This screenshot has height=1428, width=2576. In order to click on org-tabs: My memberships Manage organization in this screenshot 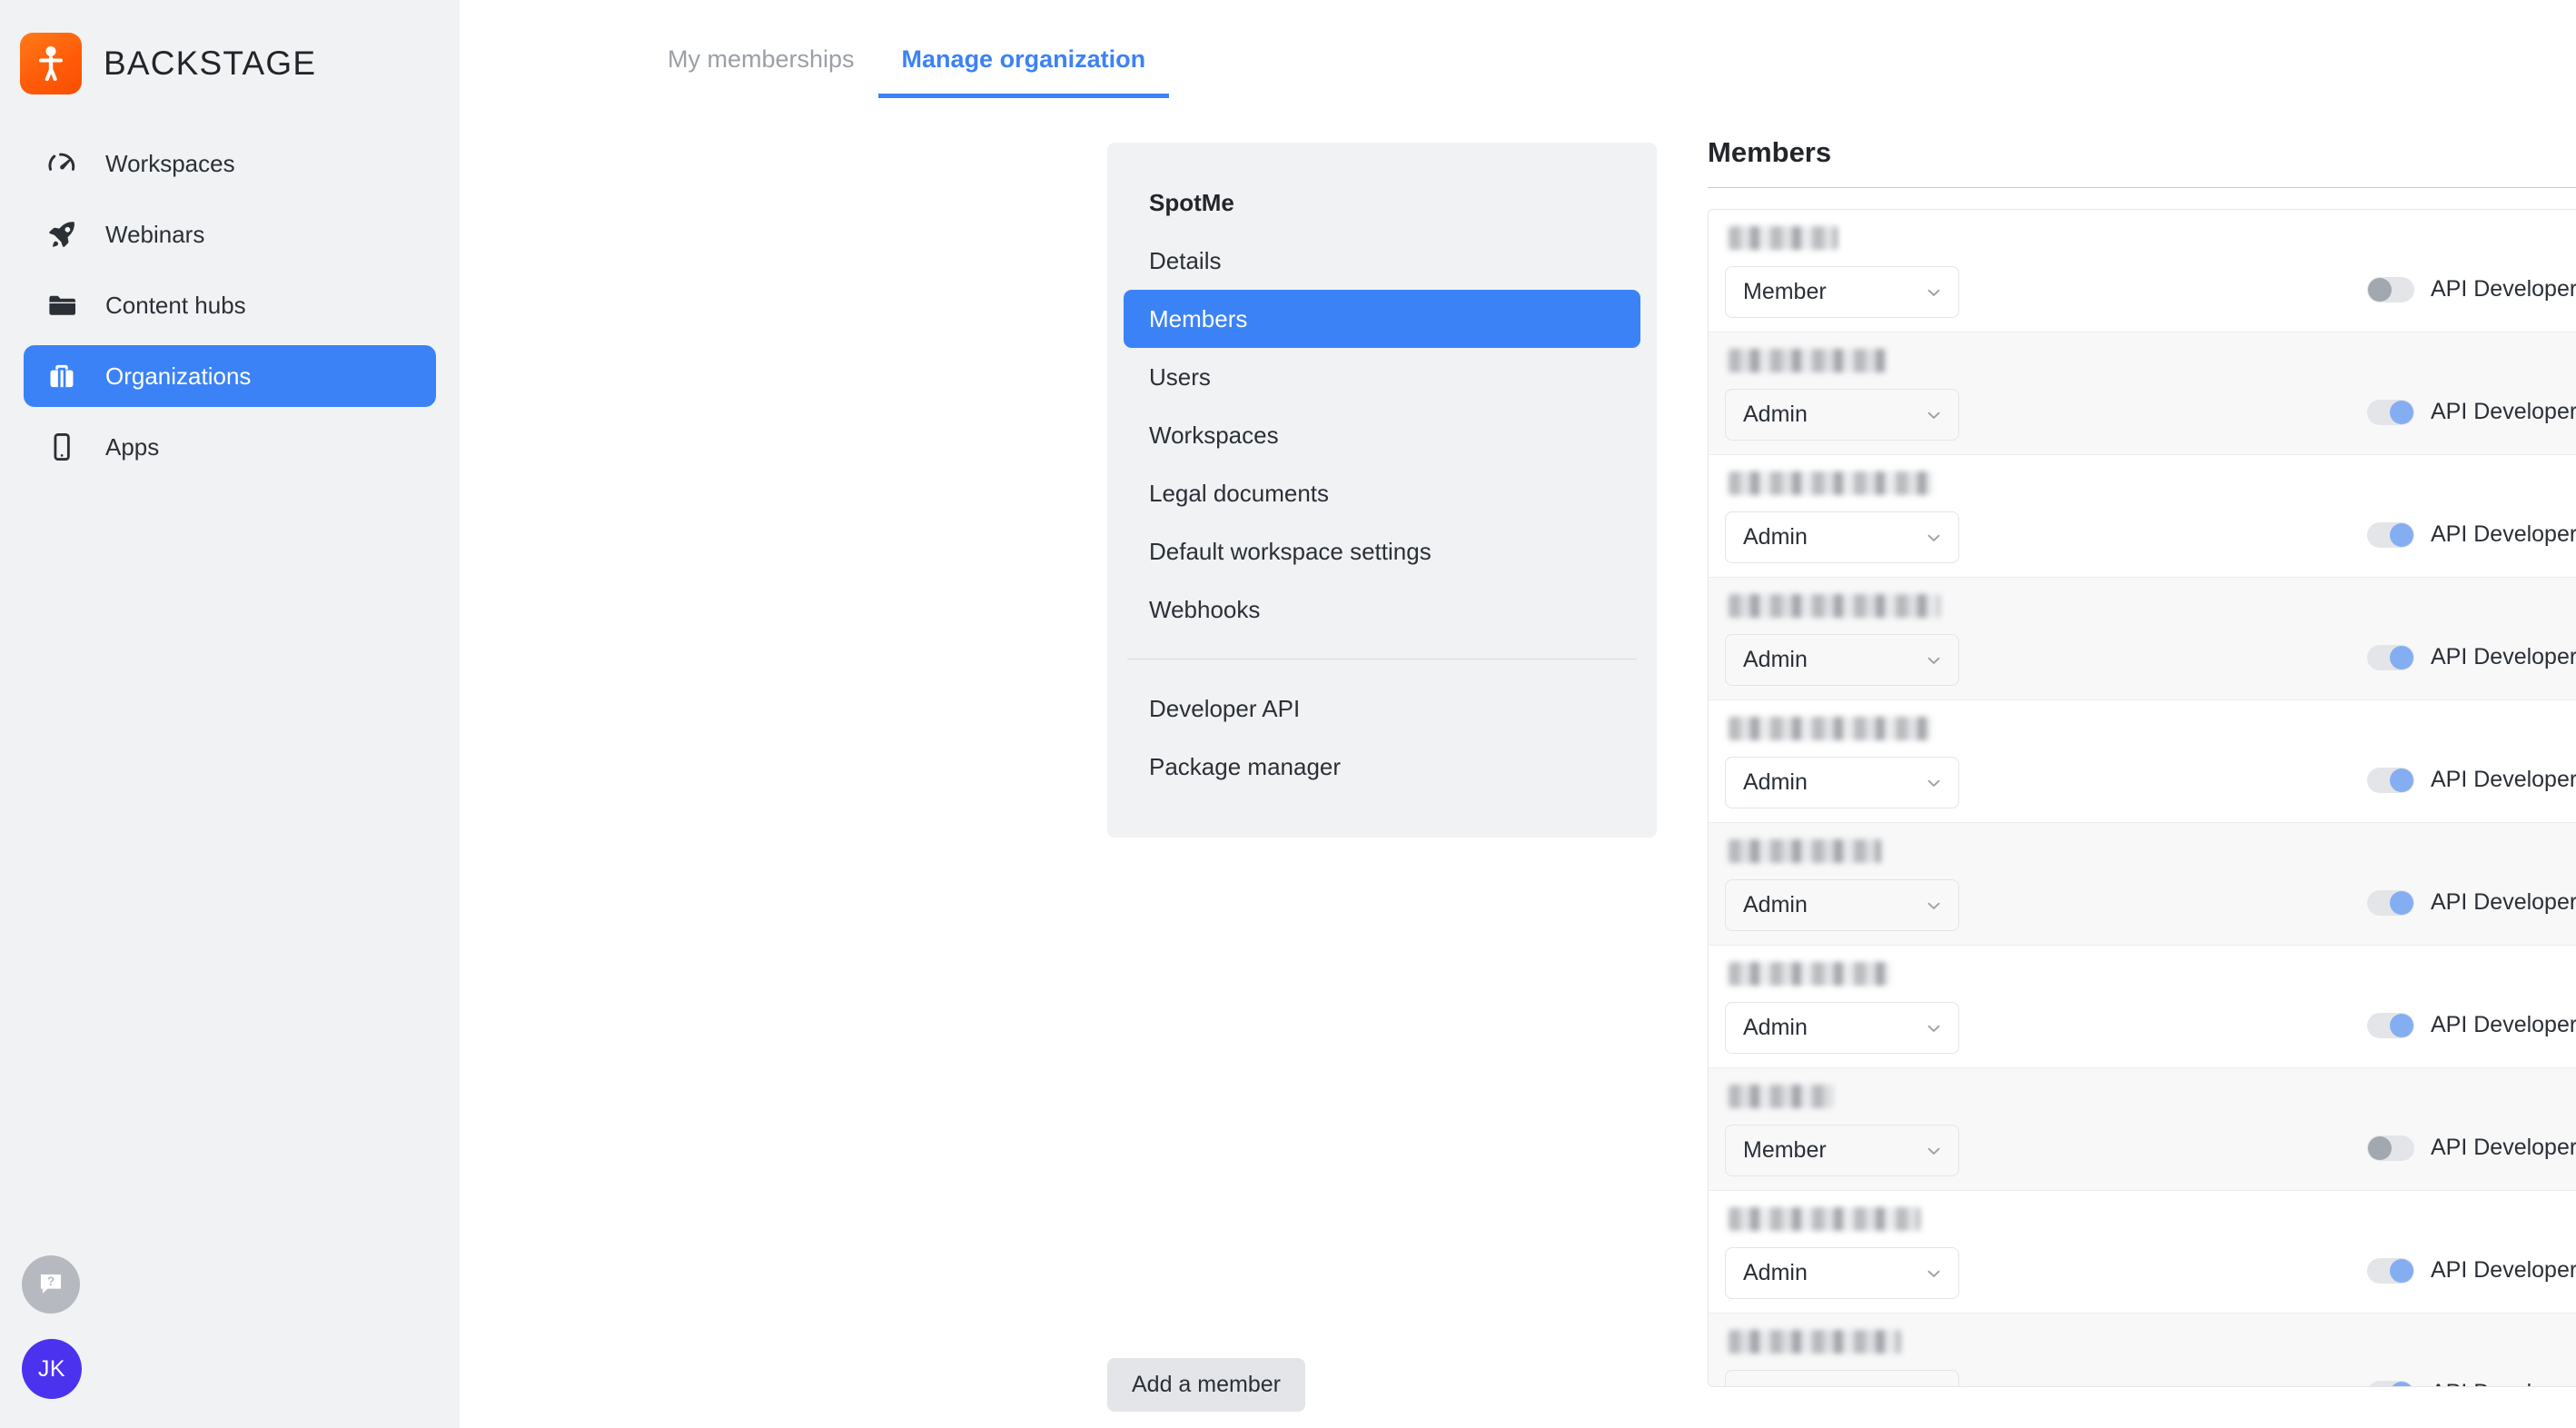, I will do `click(907, 71)`.